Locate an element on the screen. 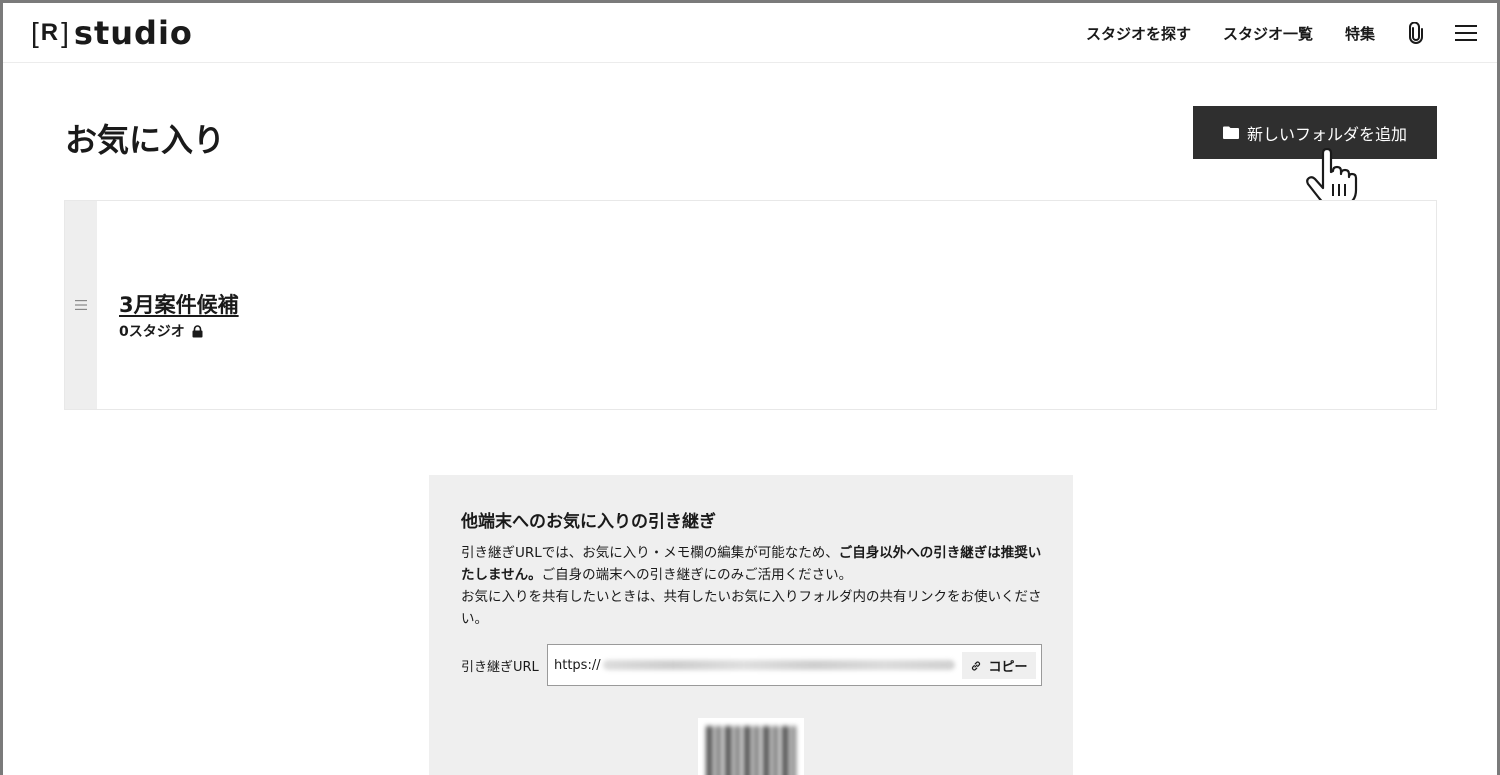  logo-letter: R is located at coordinates (49, 32).